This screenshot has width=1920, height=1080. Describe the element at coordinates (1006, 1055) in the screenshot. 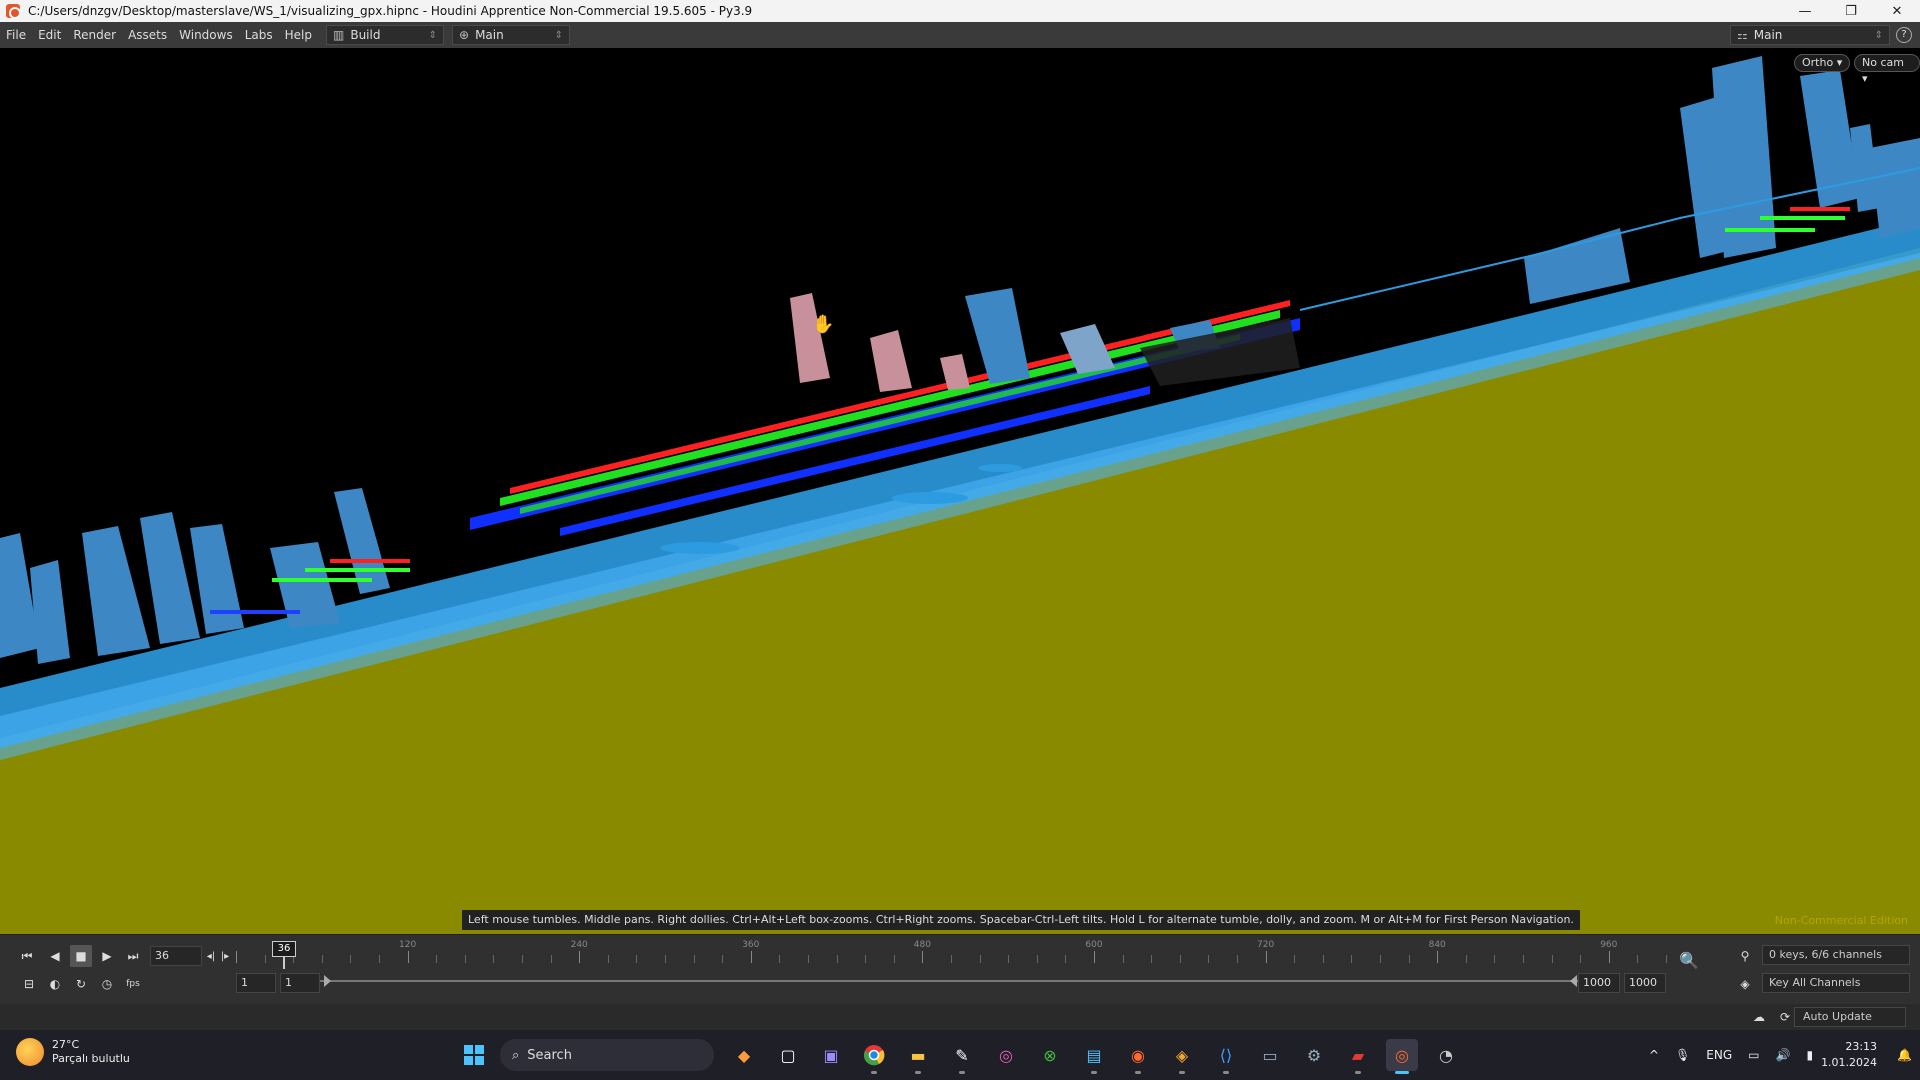

I see `instagram-icon: ◎` at that location.